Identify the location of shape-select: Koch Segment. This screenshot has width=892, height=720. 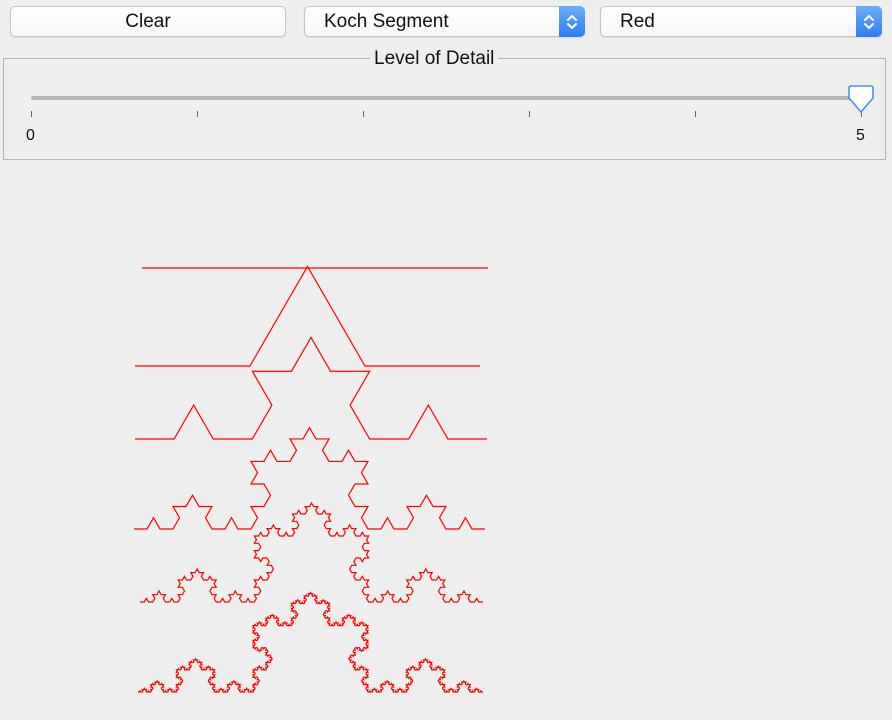
(444, 21).